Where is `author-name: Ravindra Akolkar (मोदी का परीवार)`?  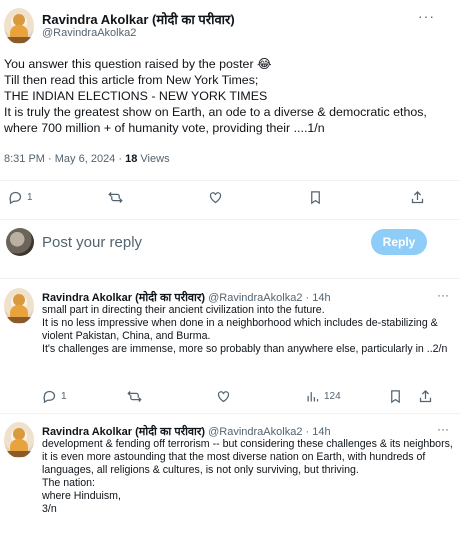 author-name: Ravindra Akolkar (मोदी का परीवार) is located at coordinates (138, 19).